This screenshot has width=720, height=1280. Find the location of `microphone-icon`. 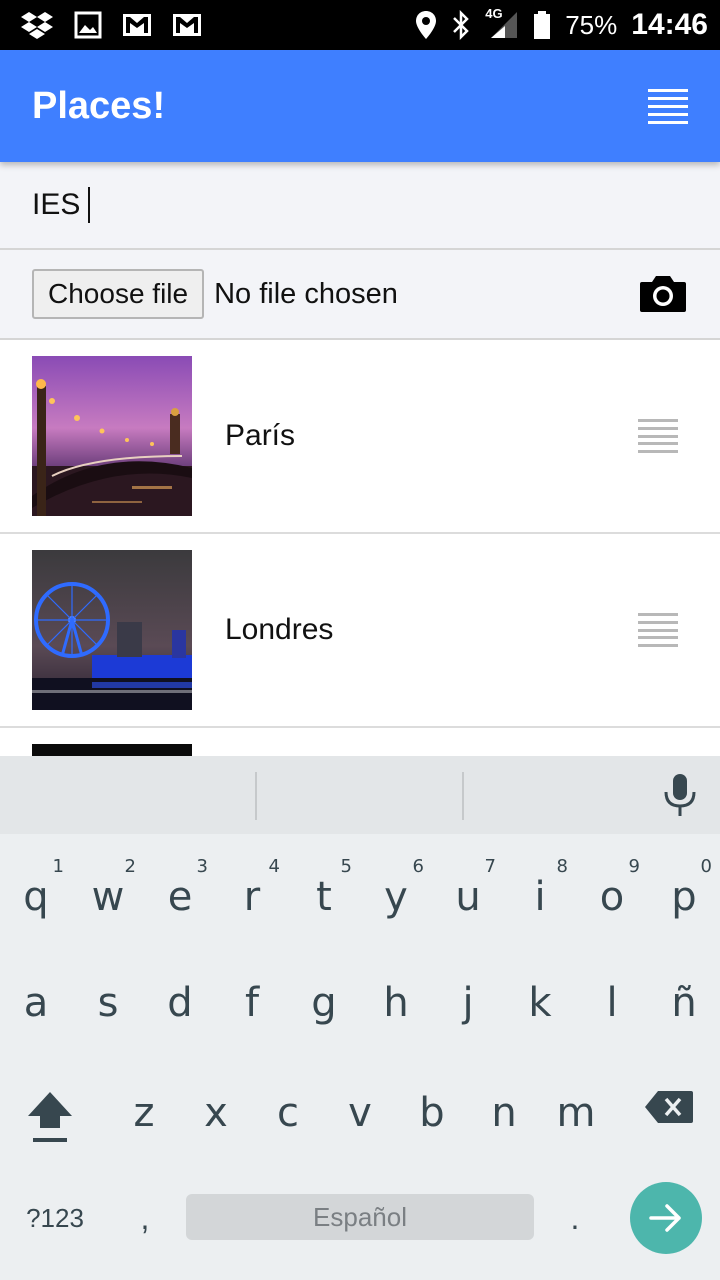

microphone-icon is located at coordinates (680, 795).